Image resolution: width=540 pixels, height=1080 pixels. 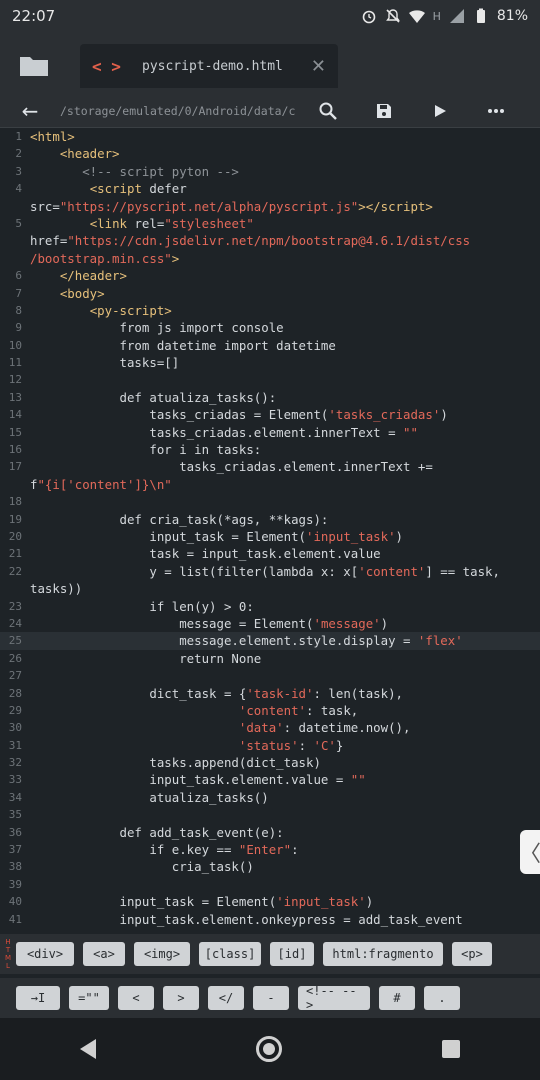 I want to click on code-line: 17 tasks_criadas.element.innerText +=, so click(x=270, y=466).